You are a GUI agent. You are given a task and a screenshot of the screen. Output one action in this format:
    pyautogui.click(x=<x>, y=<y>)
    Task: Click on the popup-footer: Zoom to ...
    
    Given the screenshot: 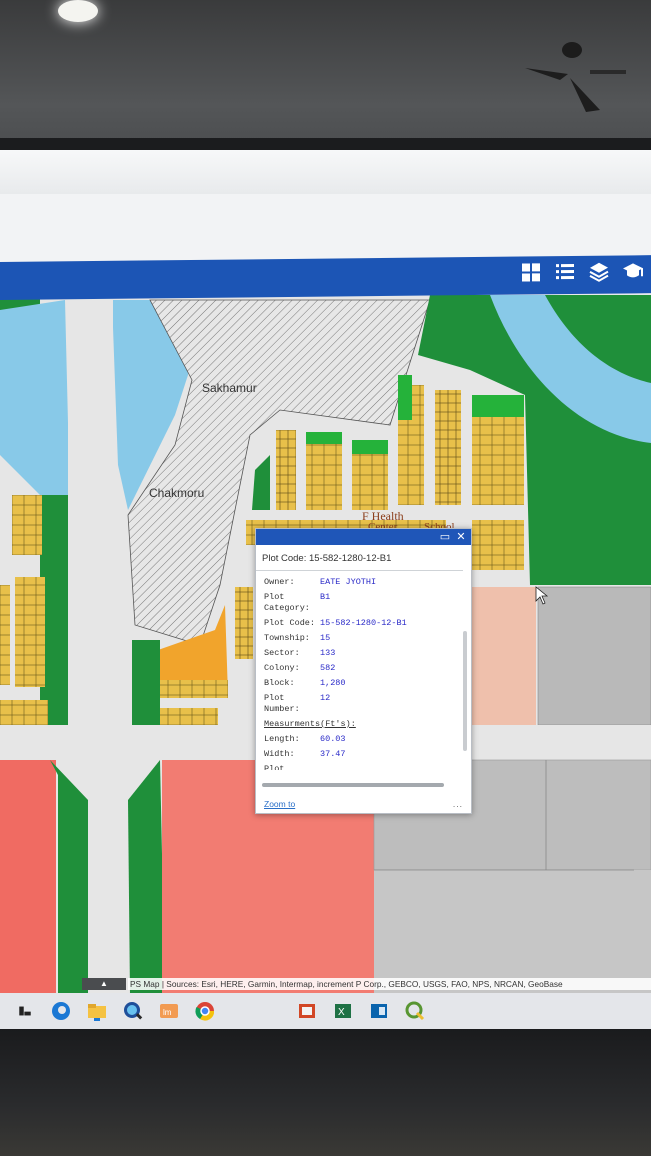 What is the action you would take?
    pyautogui.click(x=363, y=804)
    